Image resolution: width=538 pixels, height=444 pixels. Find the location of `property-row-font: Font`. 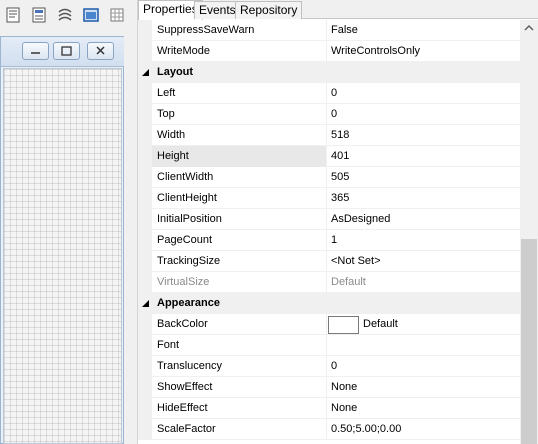

property-row-font: Font is located at coordinates (329, 345).